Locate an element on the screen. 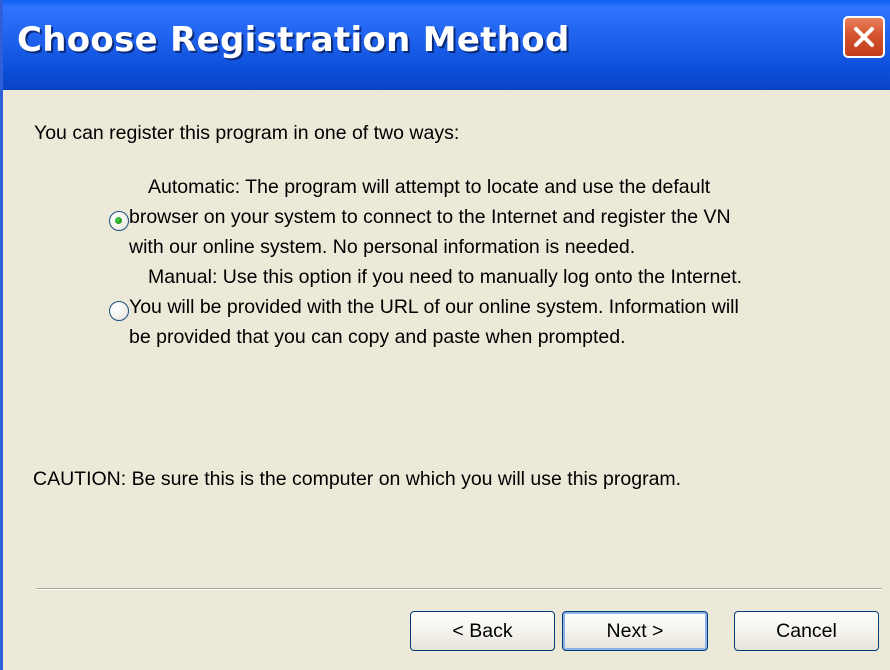 This screenshot has height=670, width=890. close-icon is located at coordinates (864, 37).